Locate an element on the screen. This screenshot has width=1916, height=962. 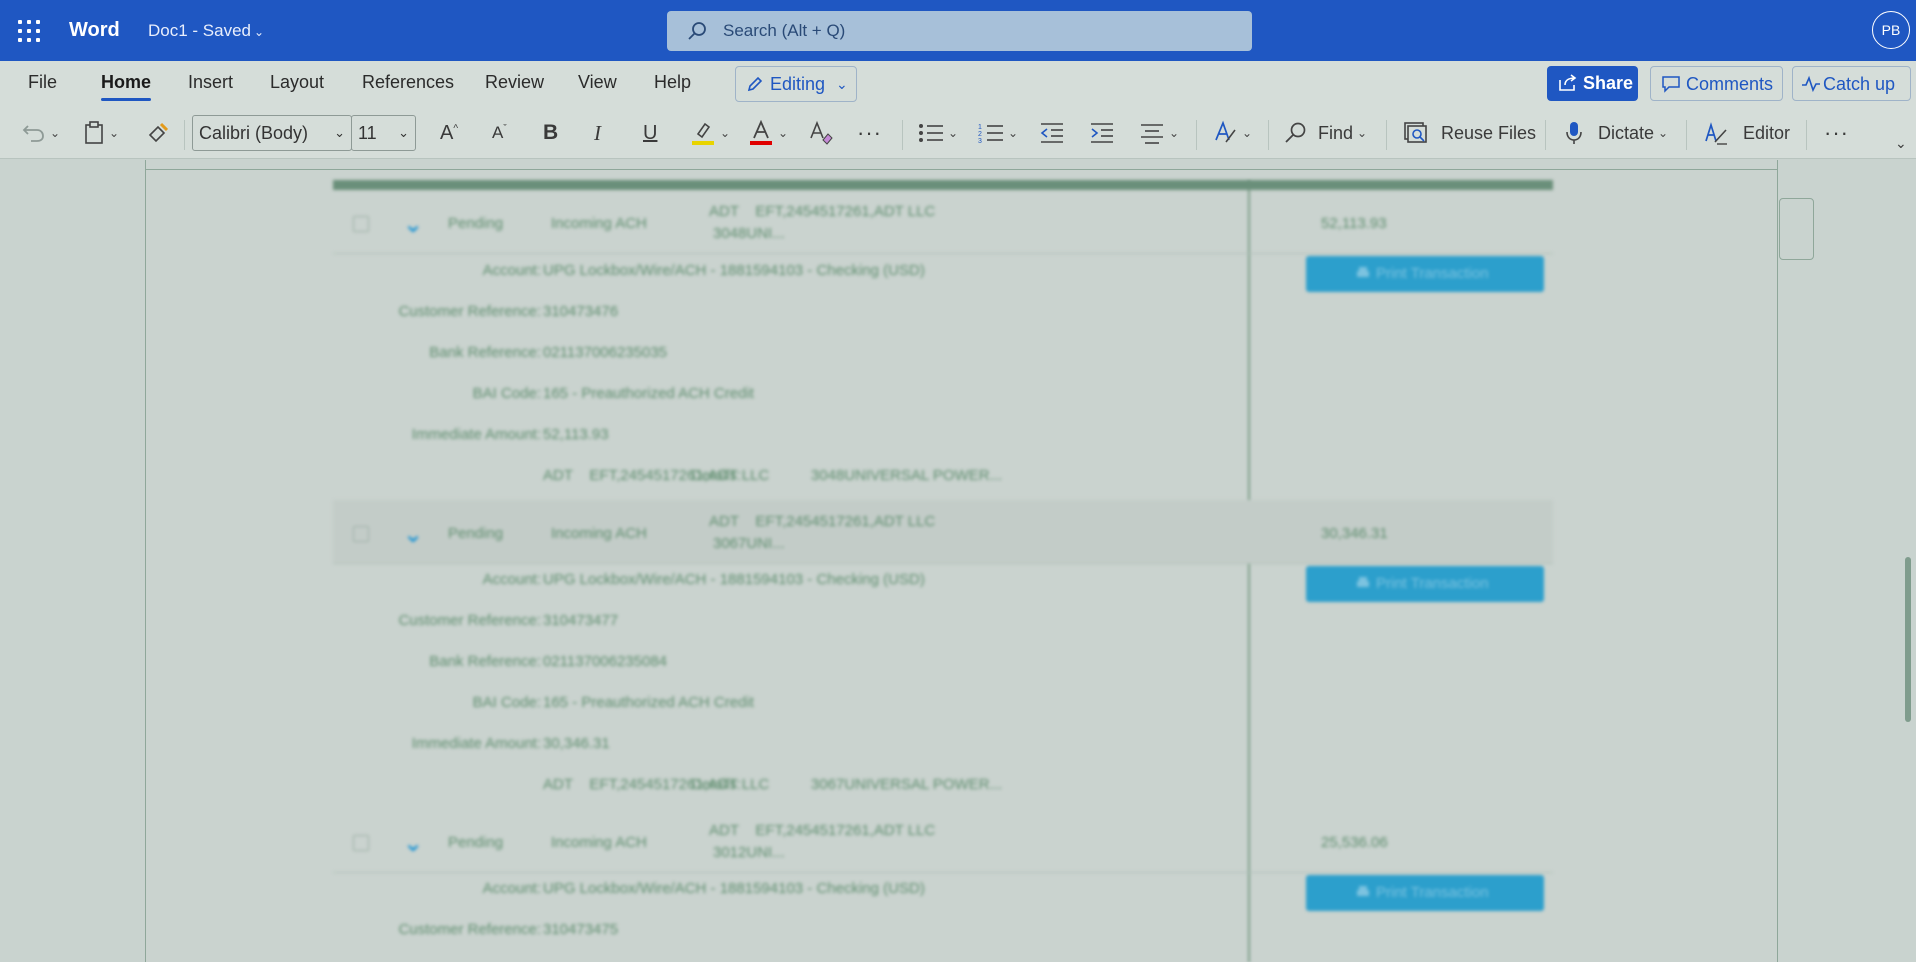
detail-value: 310473475 is located at coordinates (581, 929).